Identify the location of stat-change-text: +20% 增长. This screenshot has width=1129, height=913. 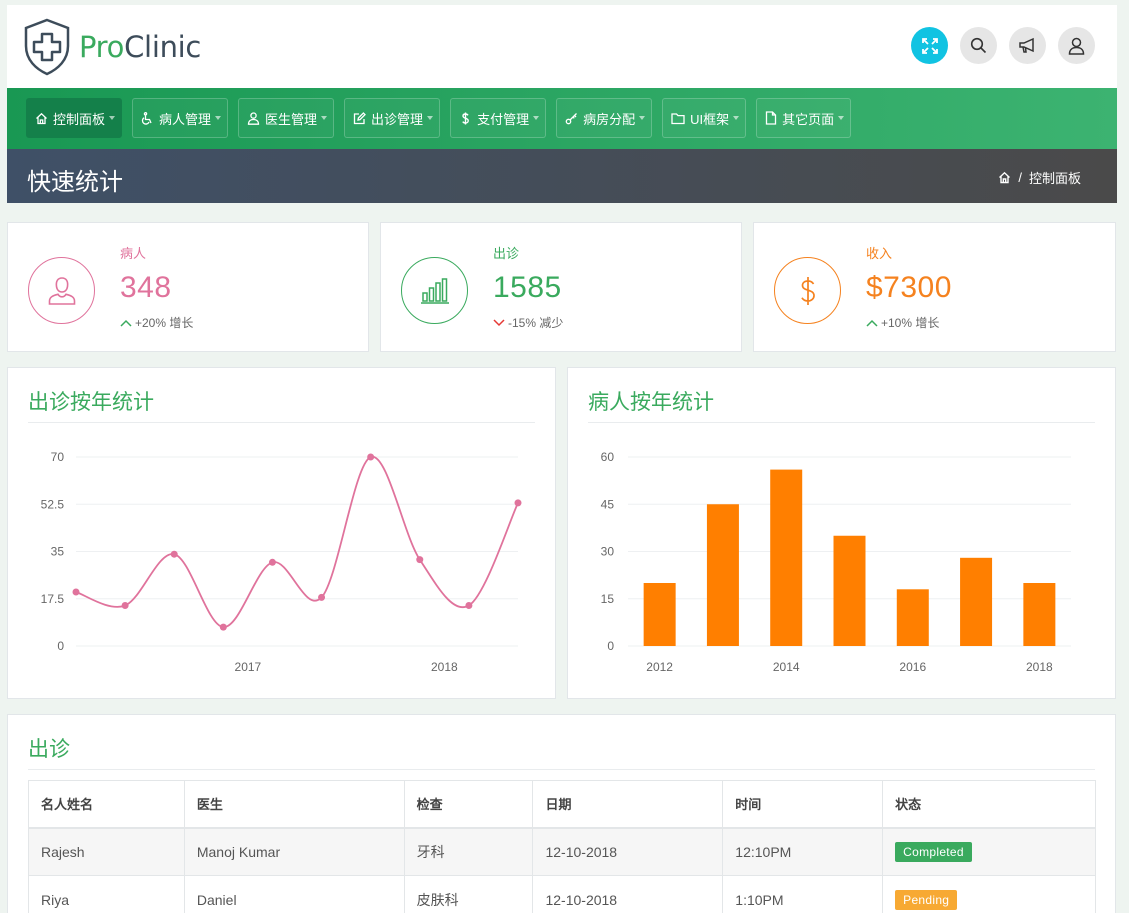
(164, 323).